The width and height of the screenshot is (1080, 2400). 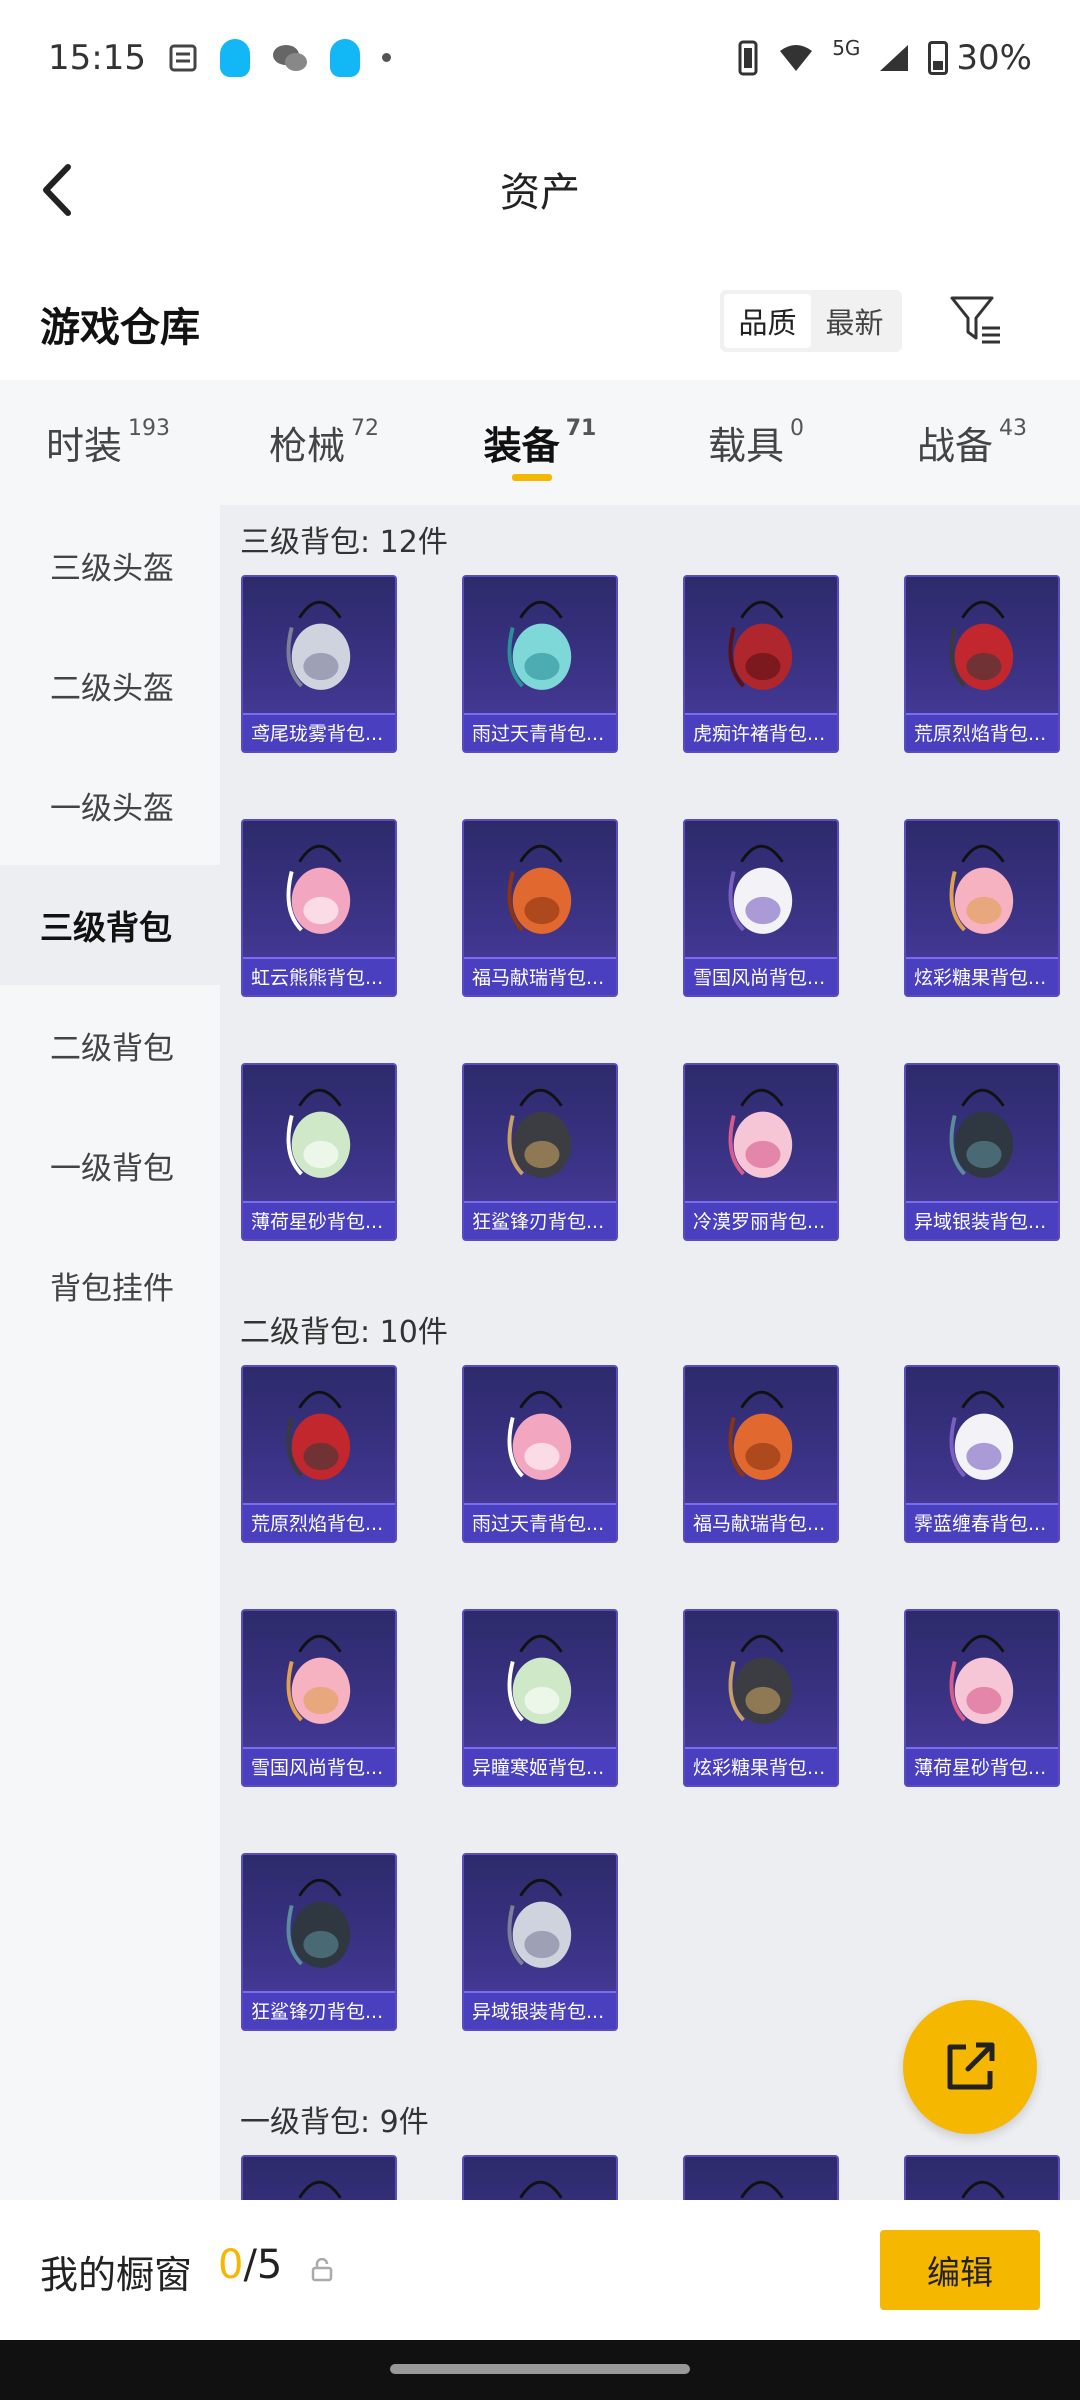 What do you see at coordinates (521, 446) in the screenshot?
I see `tab-label: 装备` at bounding box center [521, 446].